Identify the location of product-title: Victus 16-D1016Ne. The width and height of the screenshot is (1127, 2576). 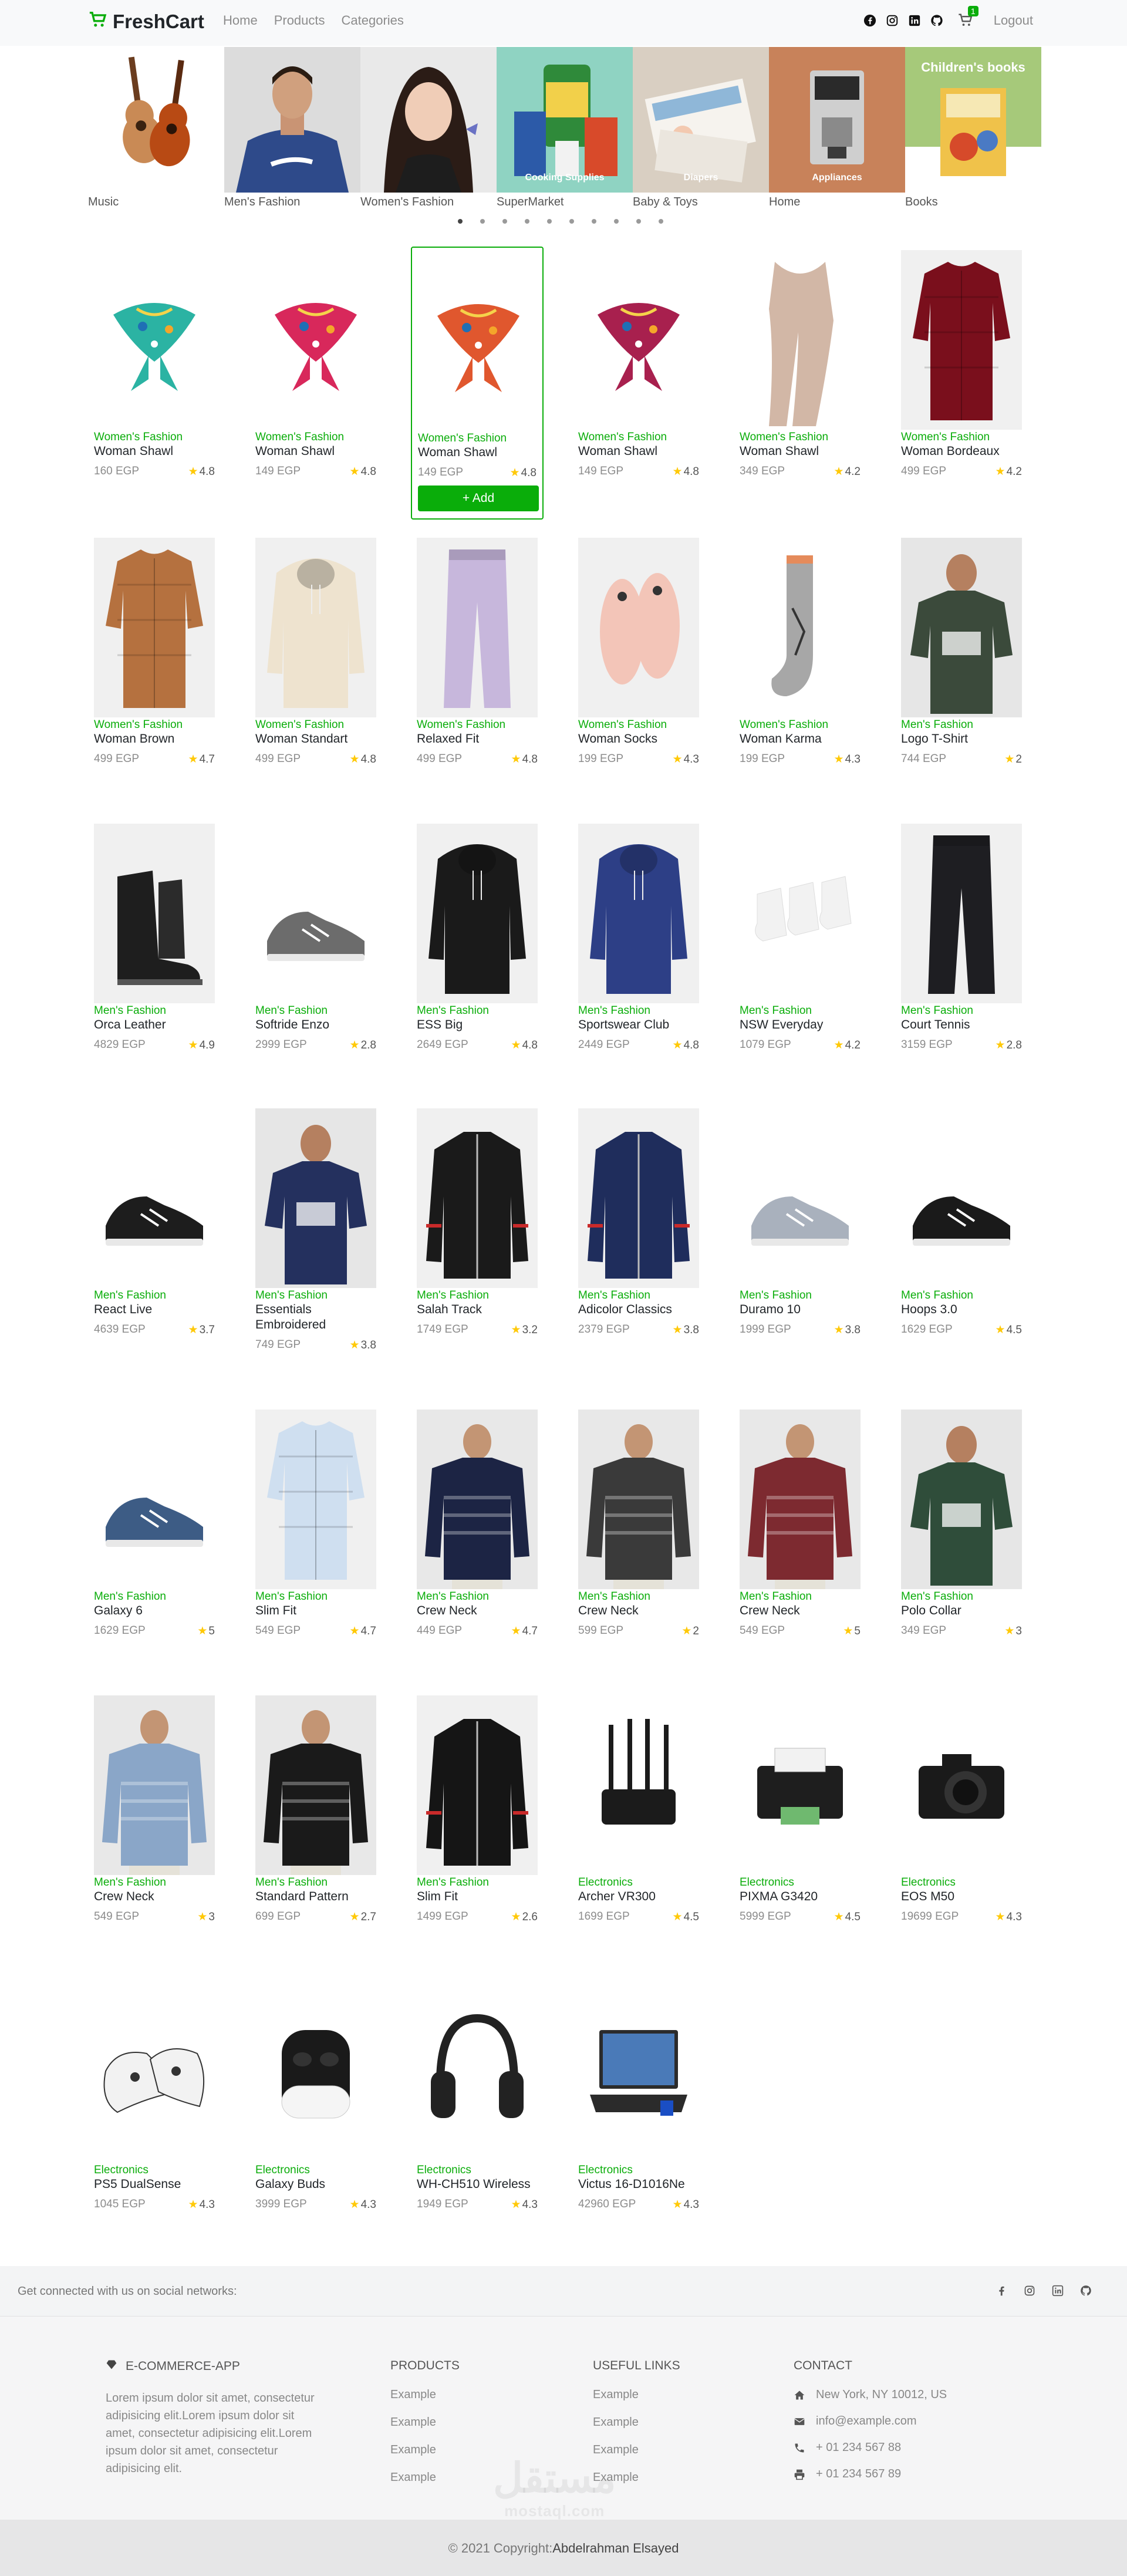
(638, 2184).